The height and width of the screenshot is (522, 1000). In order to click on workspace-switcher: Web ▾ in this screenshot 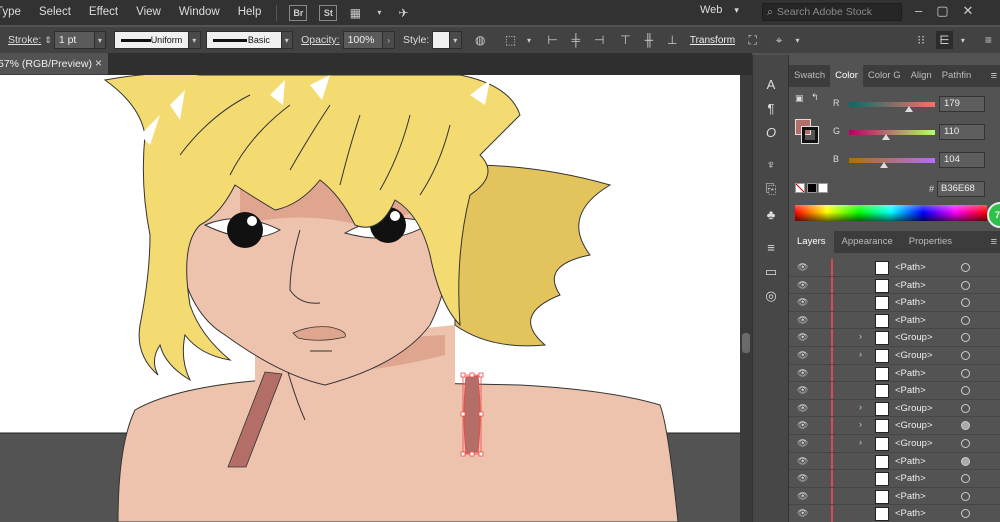, I will do `click(719, 10)`.